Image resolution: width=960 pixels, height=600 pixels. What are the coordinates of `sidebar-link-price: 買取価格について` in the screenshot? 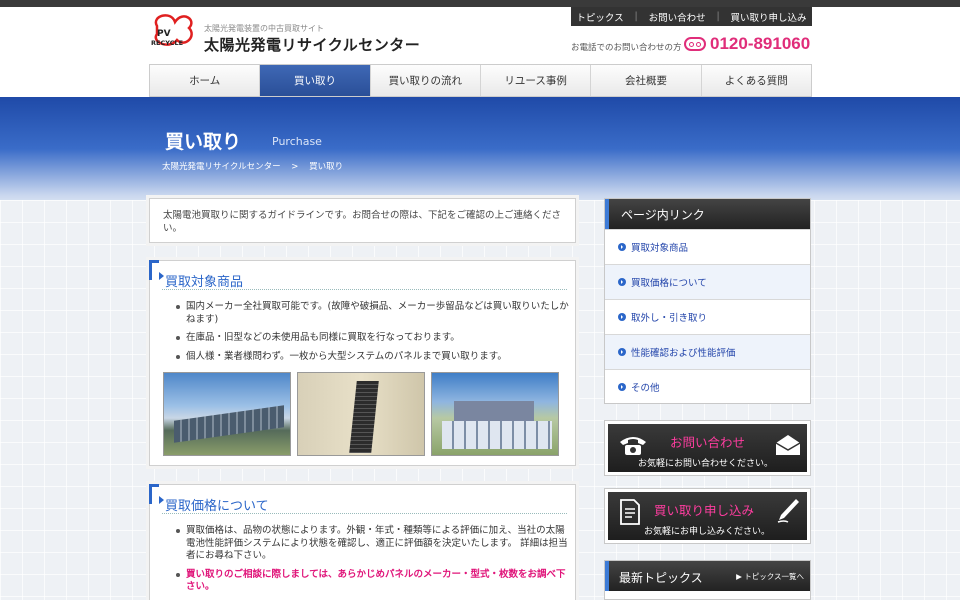 It's located at (707, 281).